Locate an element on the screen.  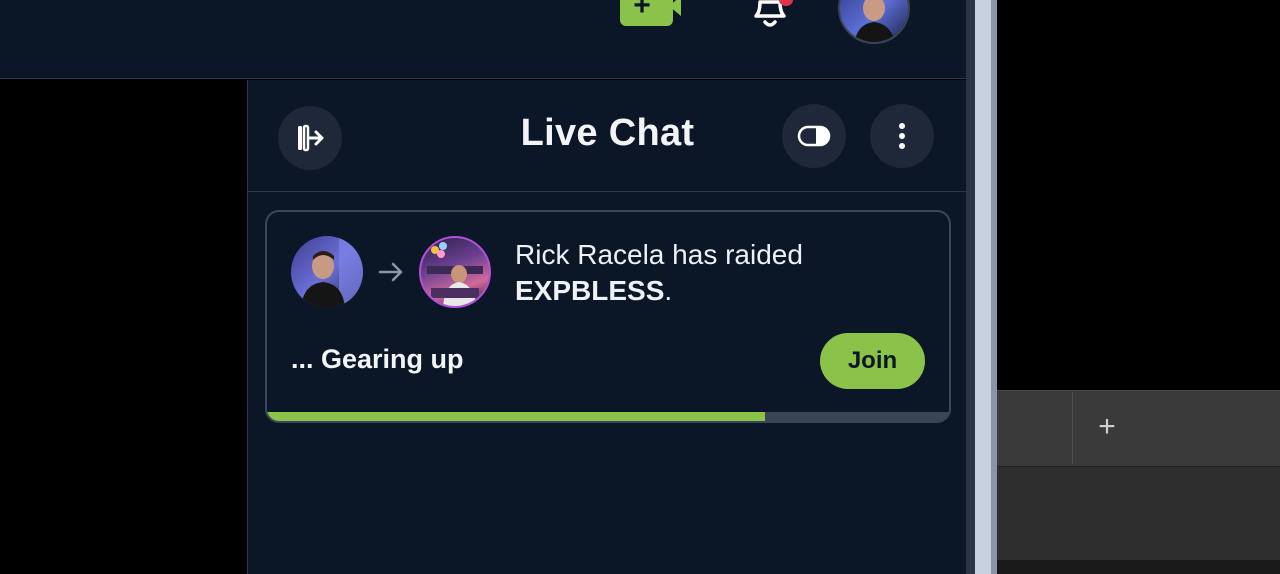
browser-tab-strip is located at coordinates (1138, 428).